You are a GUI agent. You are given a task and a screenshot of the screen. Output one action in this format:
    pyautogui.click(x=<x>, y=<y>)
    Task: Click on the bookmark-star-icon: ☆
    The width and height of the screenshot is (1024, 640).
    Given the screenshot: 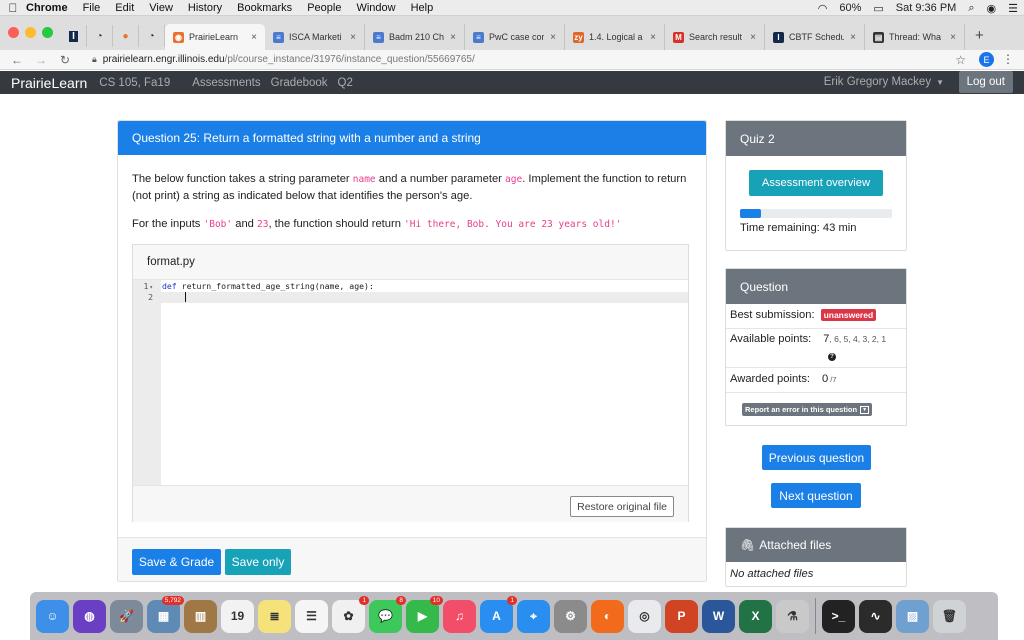 What is the action you would take?
    pyautogui.click(x=960, y=60)
    